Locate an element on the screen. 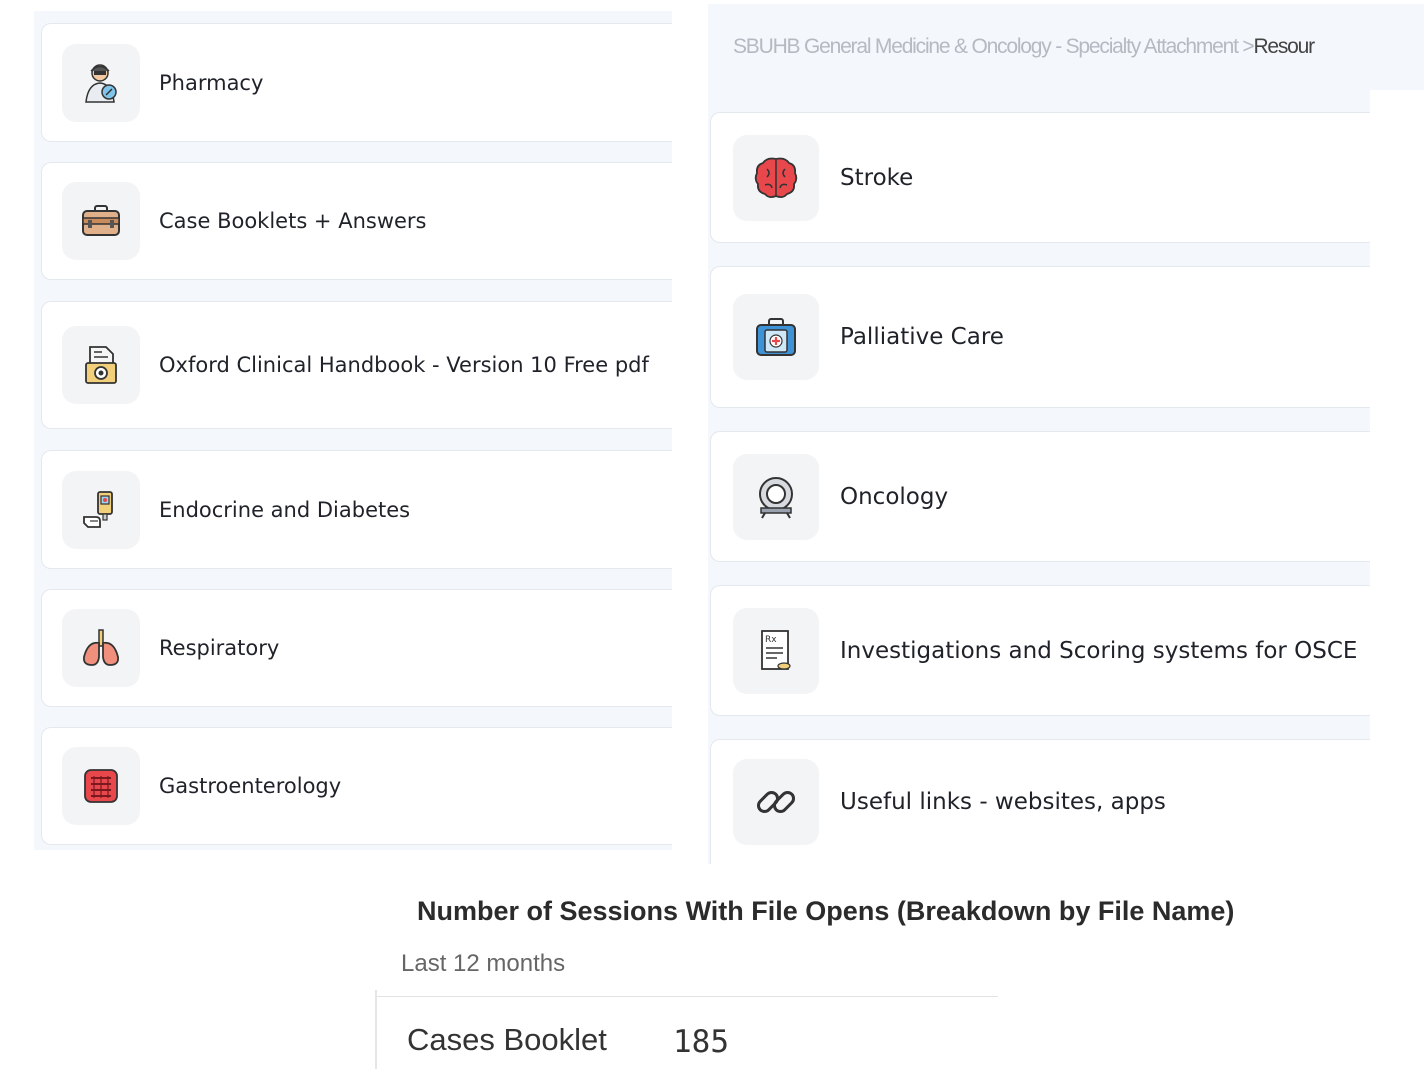  report-column-border is located at coordinates (376, 1029).